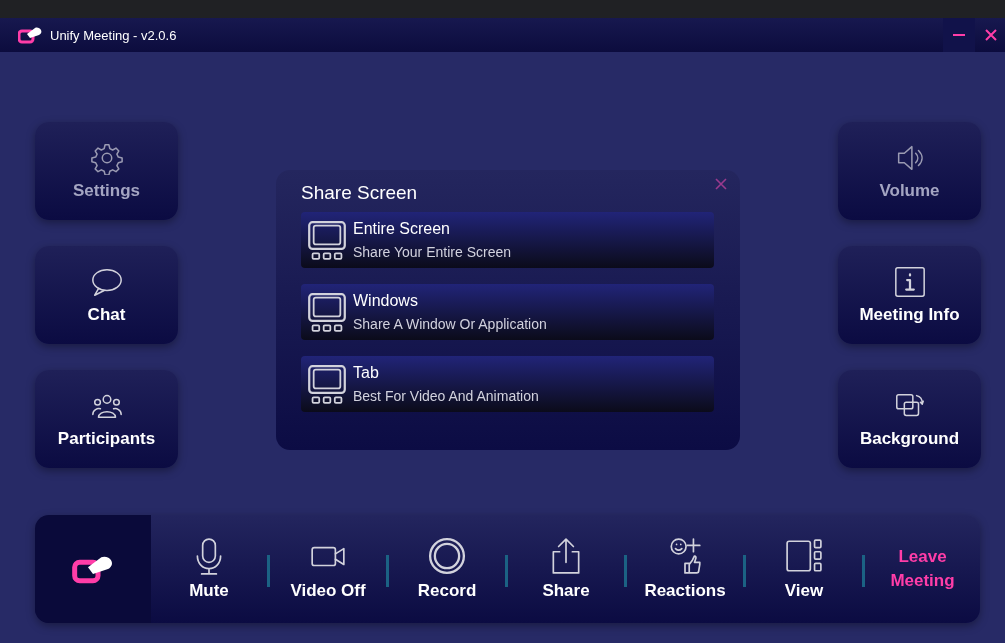  I want to click on toolbar-button: Share, so click(566, 569).